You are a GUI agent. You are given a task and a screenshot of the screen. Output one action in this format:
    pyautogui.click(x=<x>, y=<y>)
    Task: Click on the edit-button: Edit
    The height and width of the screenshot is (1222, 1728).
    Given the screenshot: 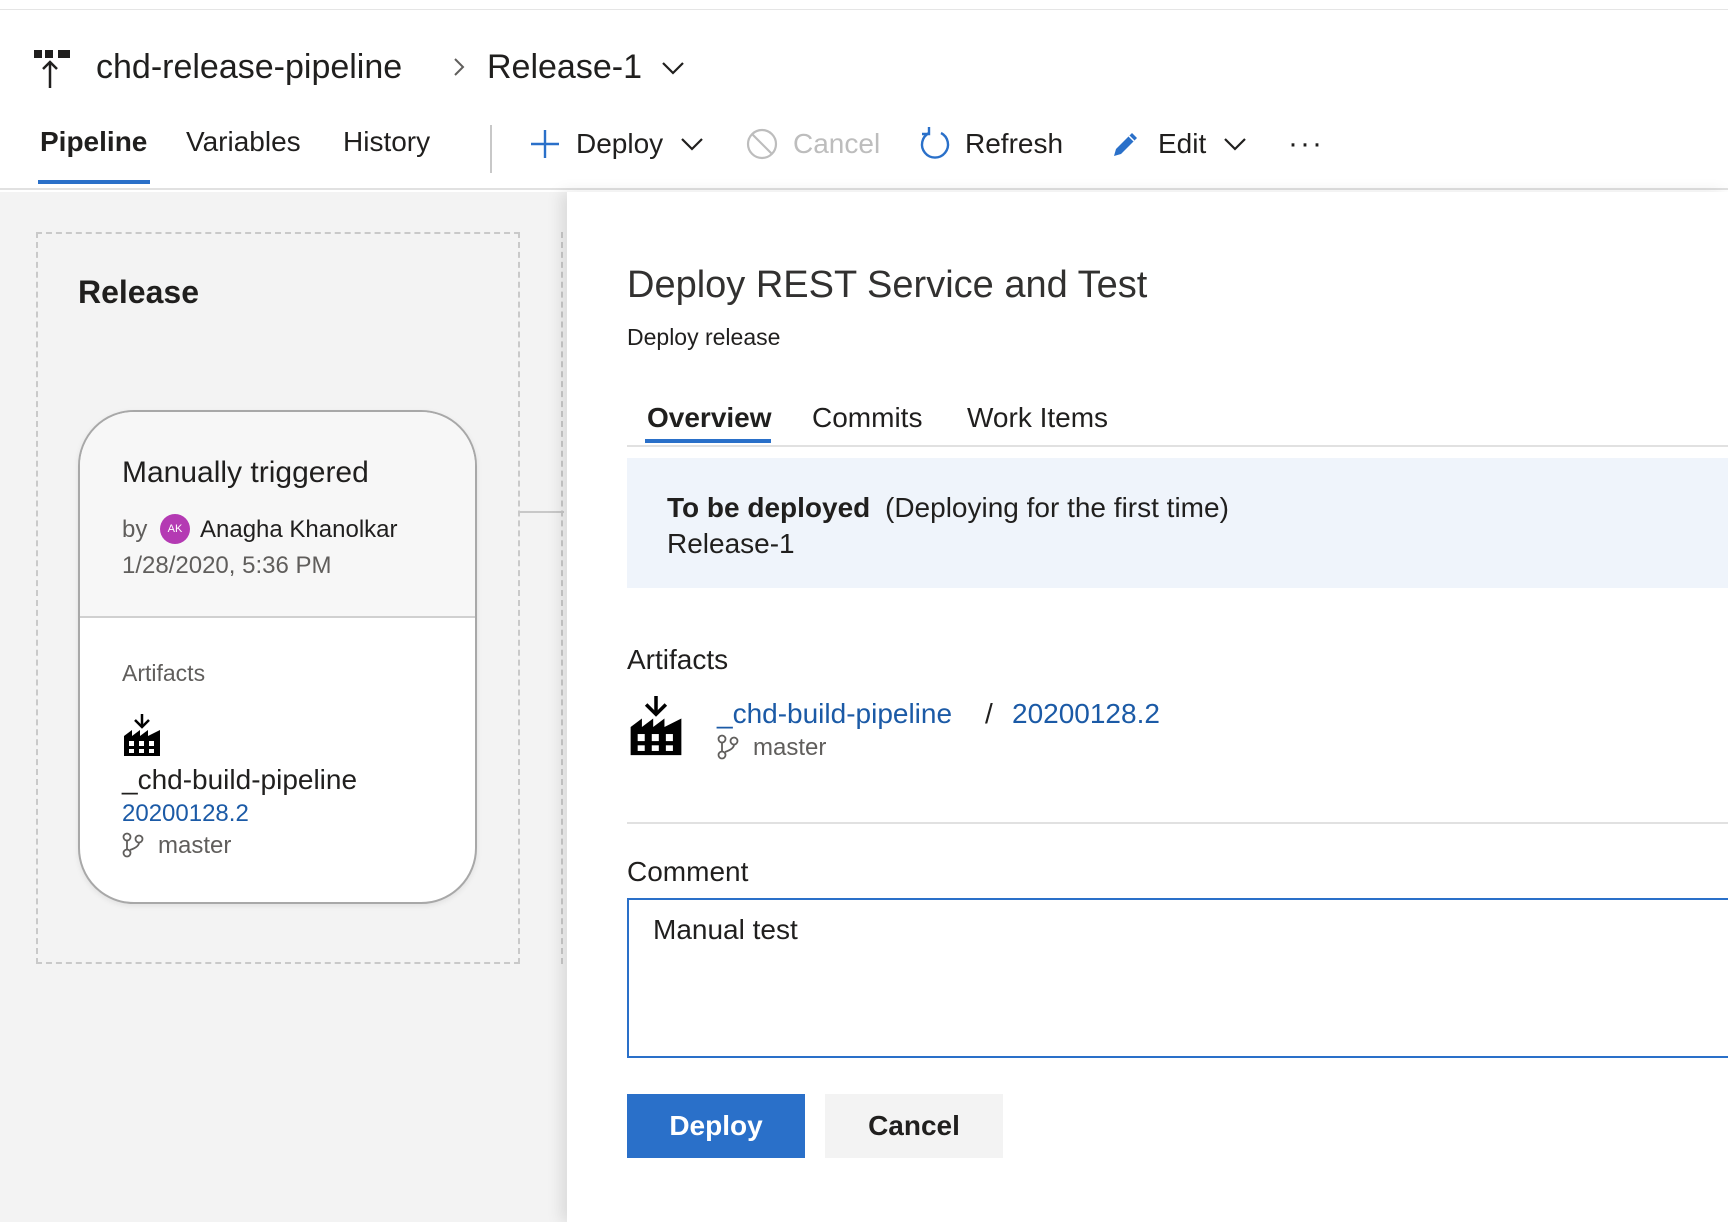 What is the action you would take?
    pyautogui.click(x=1179, y=144)
    